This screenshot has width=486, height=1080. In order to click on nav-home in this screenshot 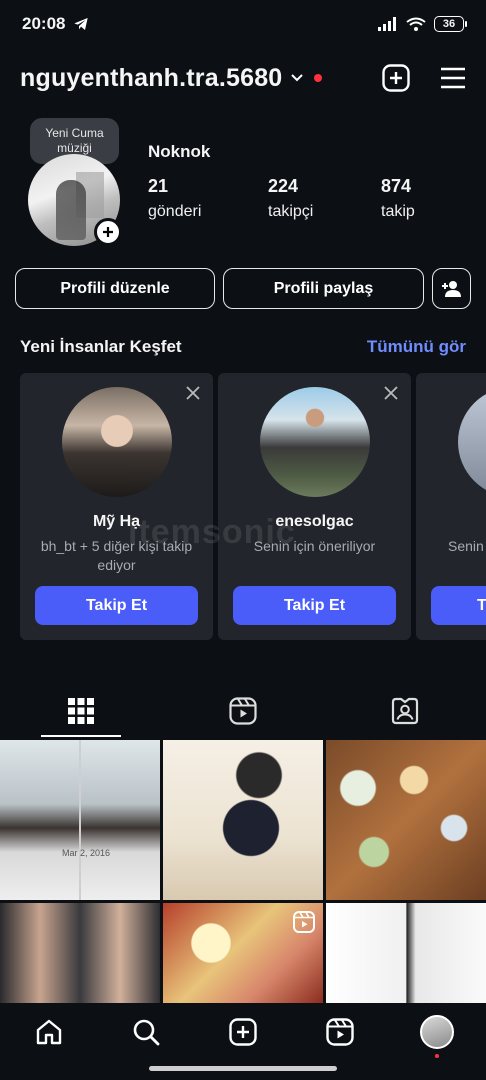, I will do `click(49, 1032)`.